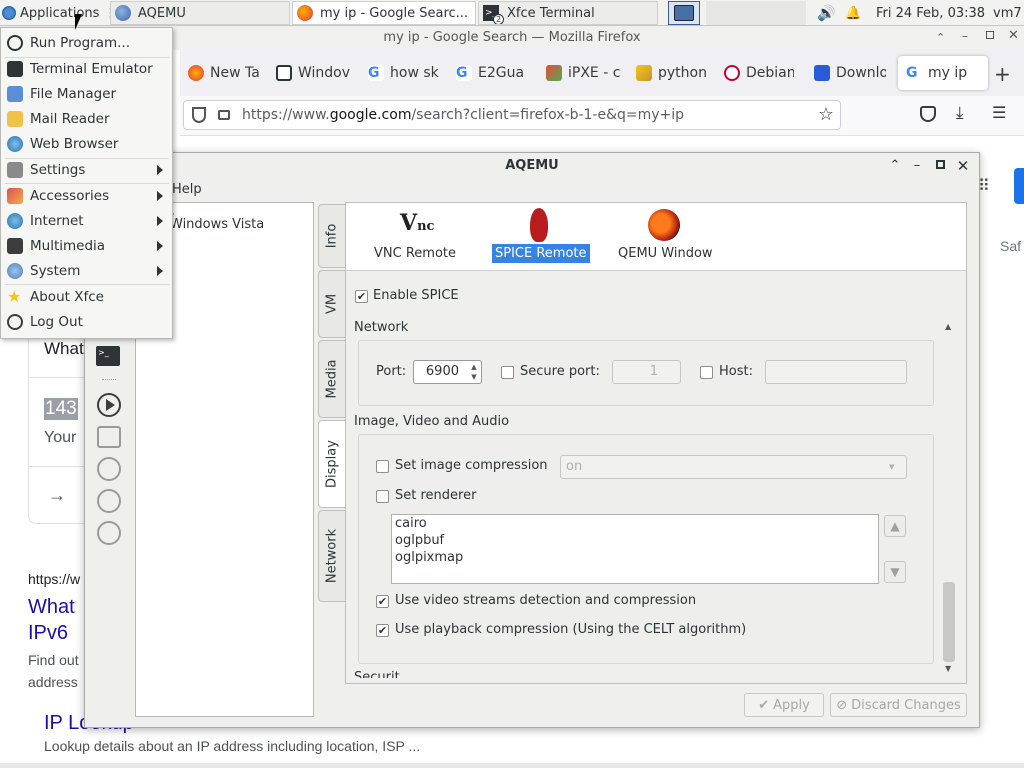 This screenshot has width=1024, height=768. I want to click on menu-item-terminal: Terminal Emulator, so click(87, 69).